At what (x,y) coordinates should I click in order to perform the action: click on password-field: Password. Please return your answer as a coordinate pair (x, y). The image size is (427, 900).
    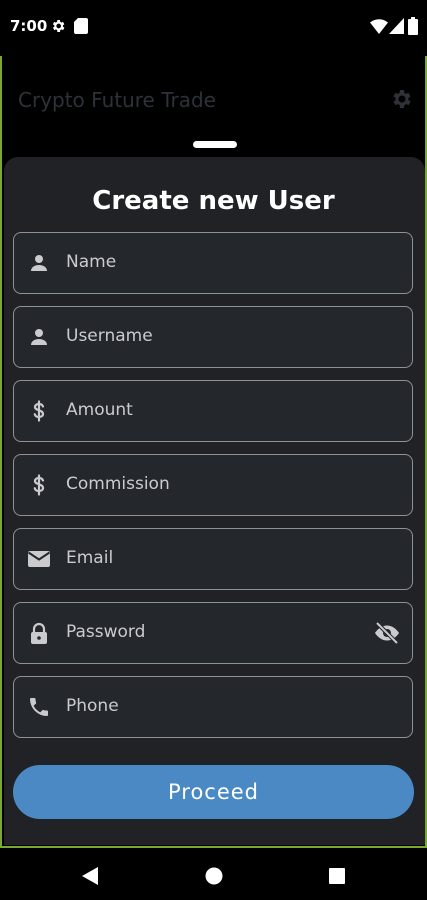
    Looking at the image, I should click on (213, 633).